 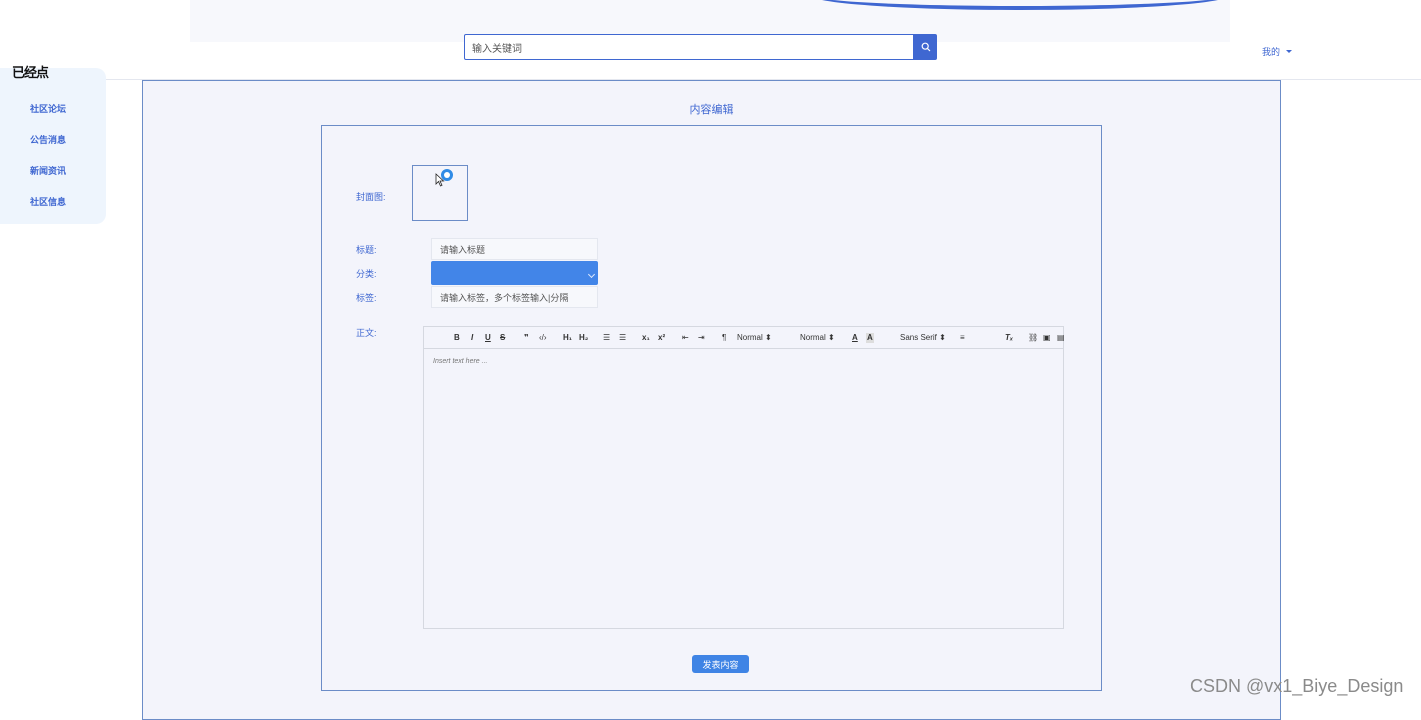 I want to click on header-select: Normal ⬍, so click(x=754, y=338).